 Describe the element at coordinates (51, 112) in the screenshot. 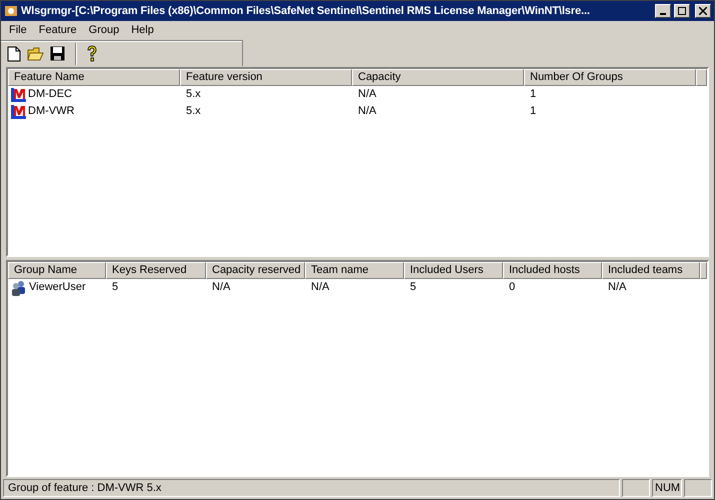

I see `table-cell-text: DM-VWR` at that location.